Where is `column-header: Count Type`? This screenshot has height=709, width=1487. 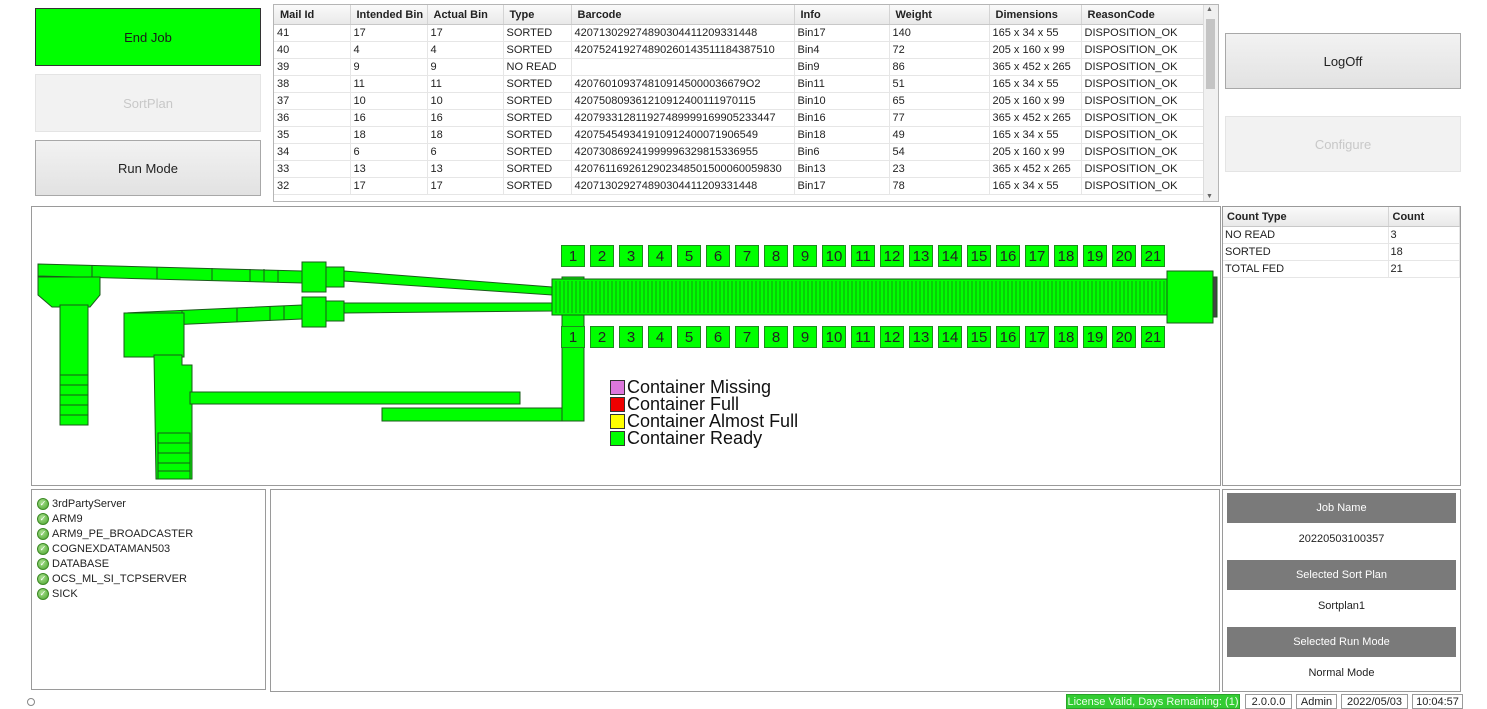 column-header: Count Type is located at coordinates (1306, 217).